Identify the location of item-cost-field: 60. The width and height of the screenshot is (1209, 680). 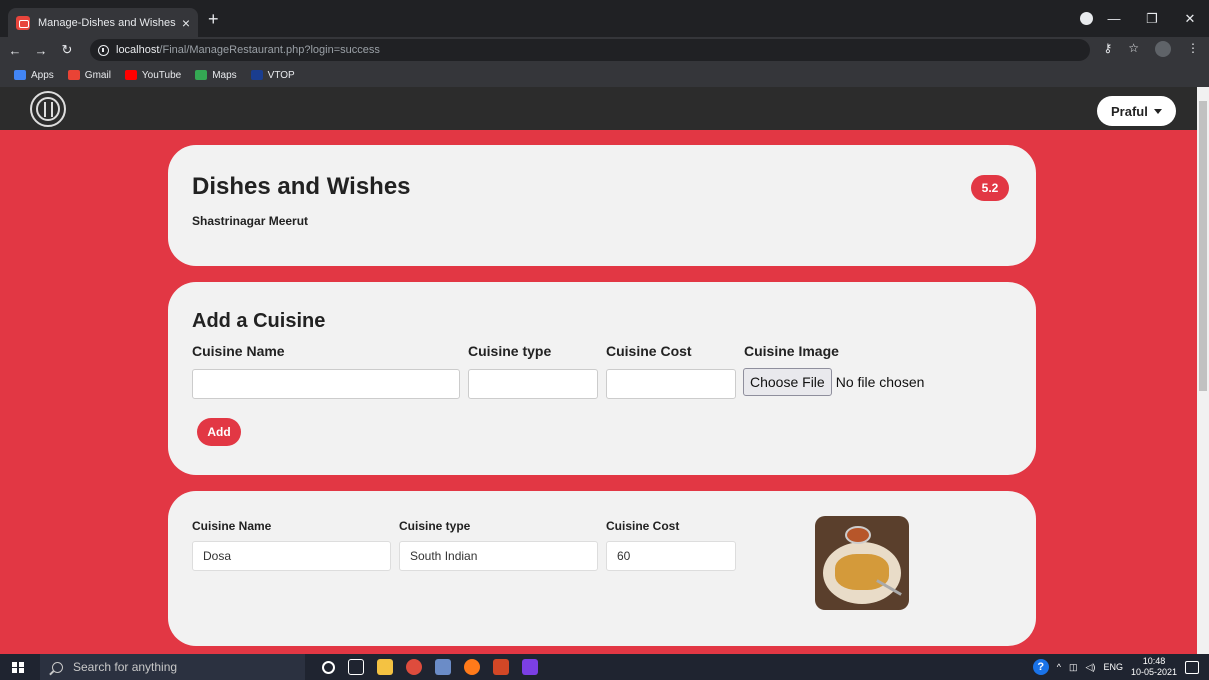
(671, 556).